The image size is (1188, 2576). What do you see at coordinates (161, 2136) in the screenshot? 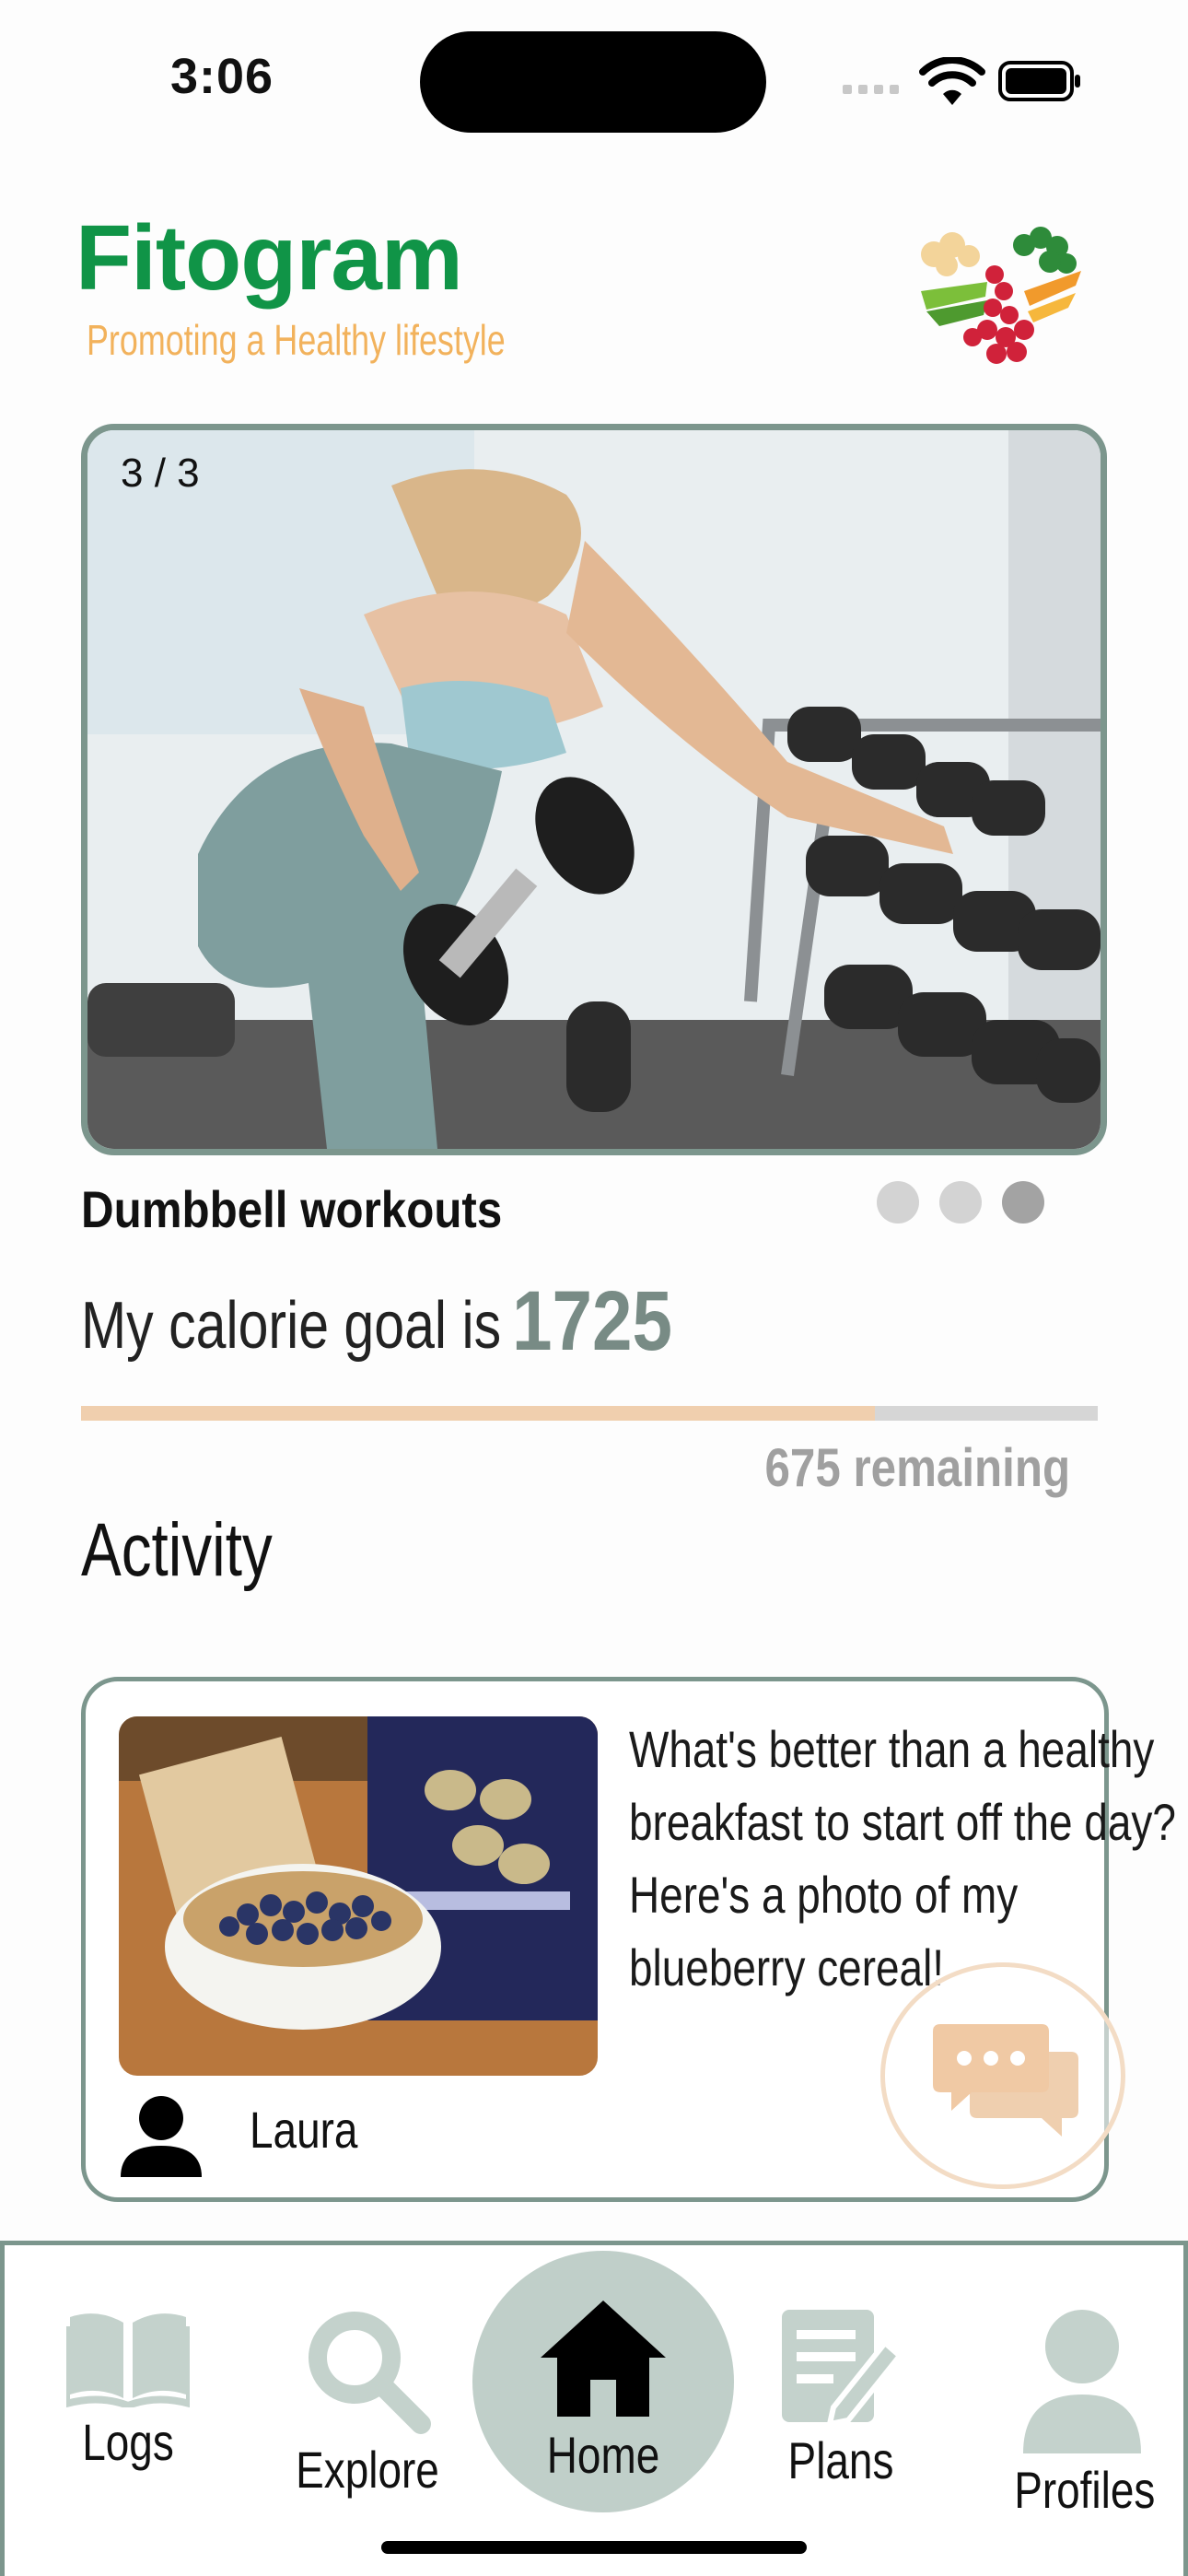
I see `user-avatar-icon` at bounding box center [161, 2136].